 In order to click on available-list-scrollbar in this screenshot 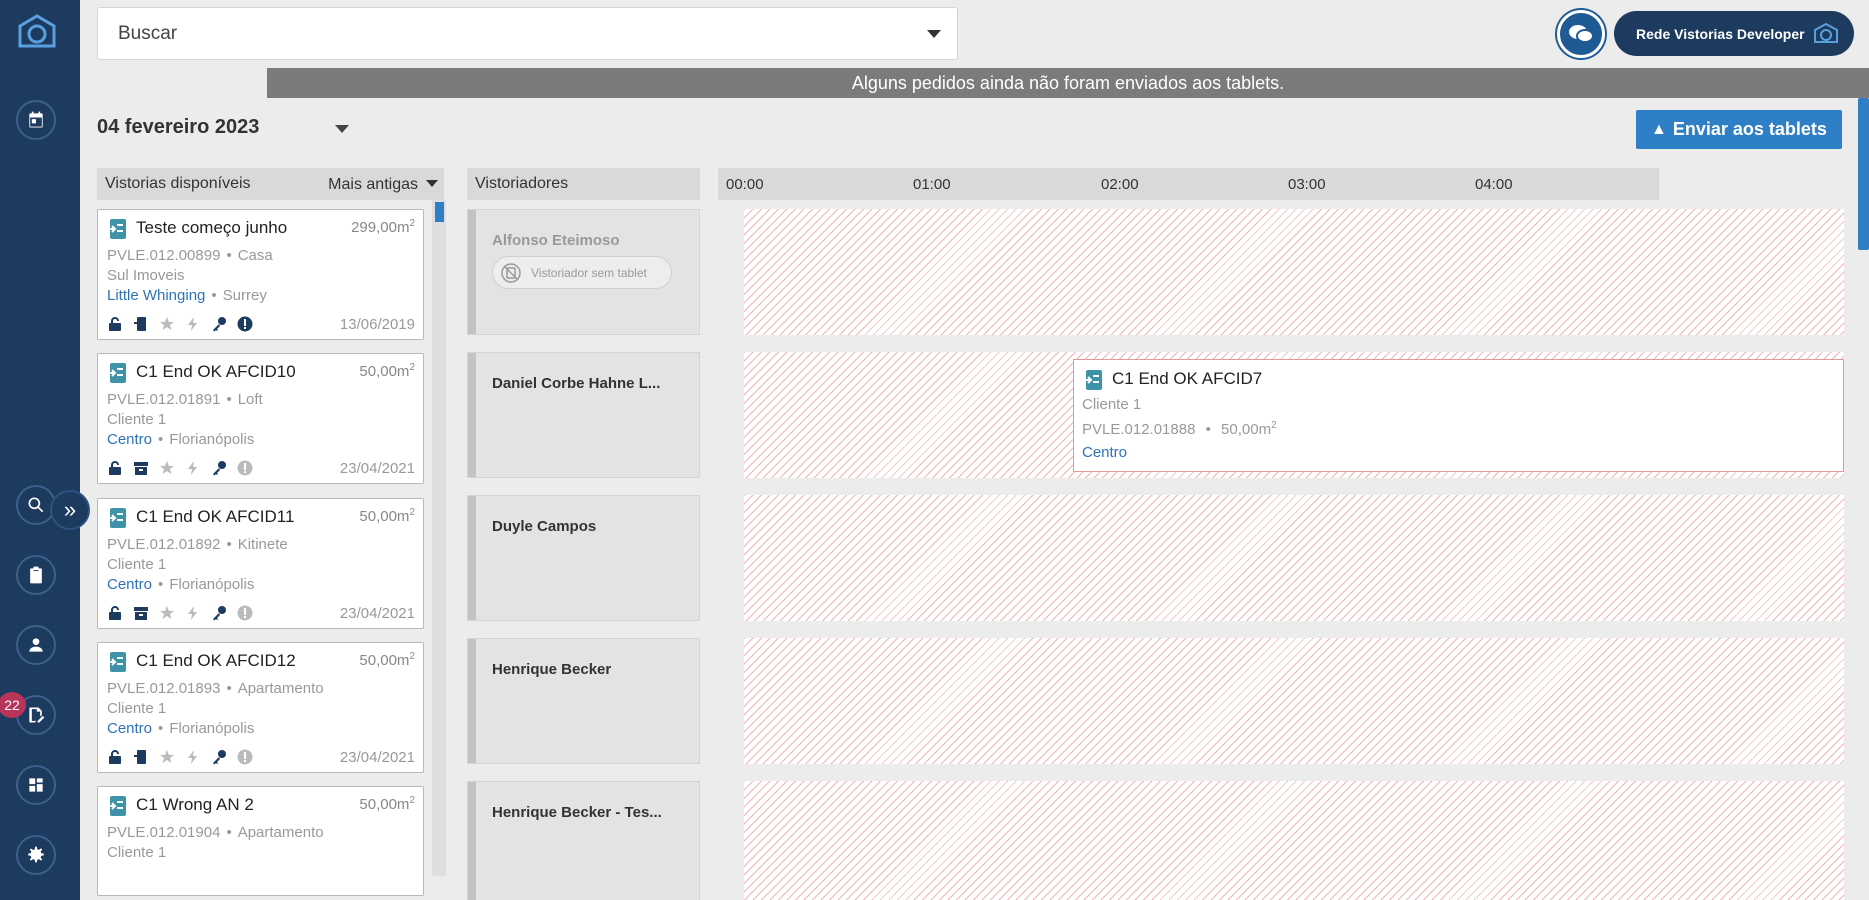, I will do `click(439, 538)`.